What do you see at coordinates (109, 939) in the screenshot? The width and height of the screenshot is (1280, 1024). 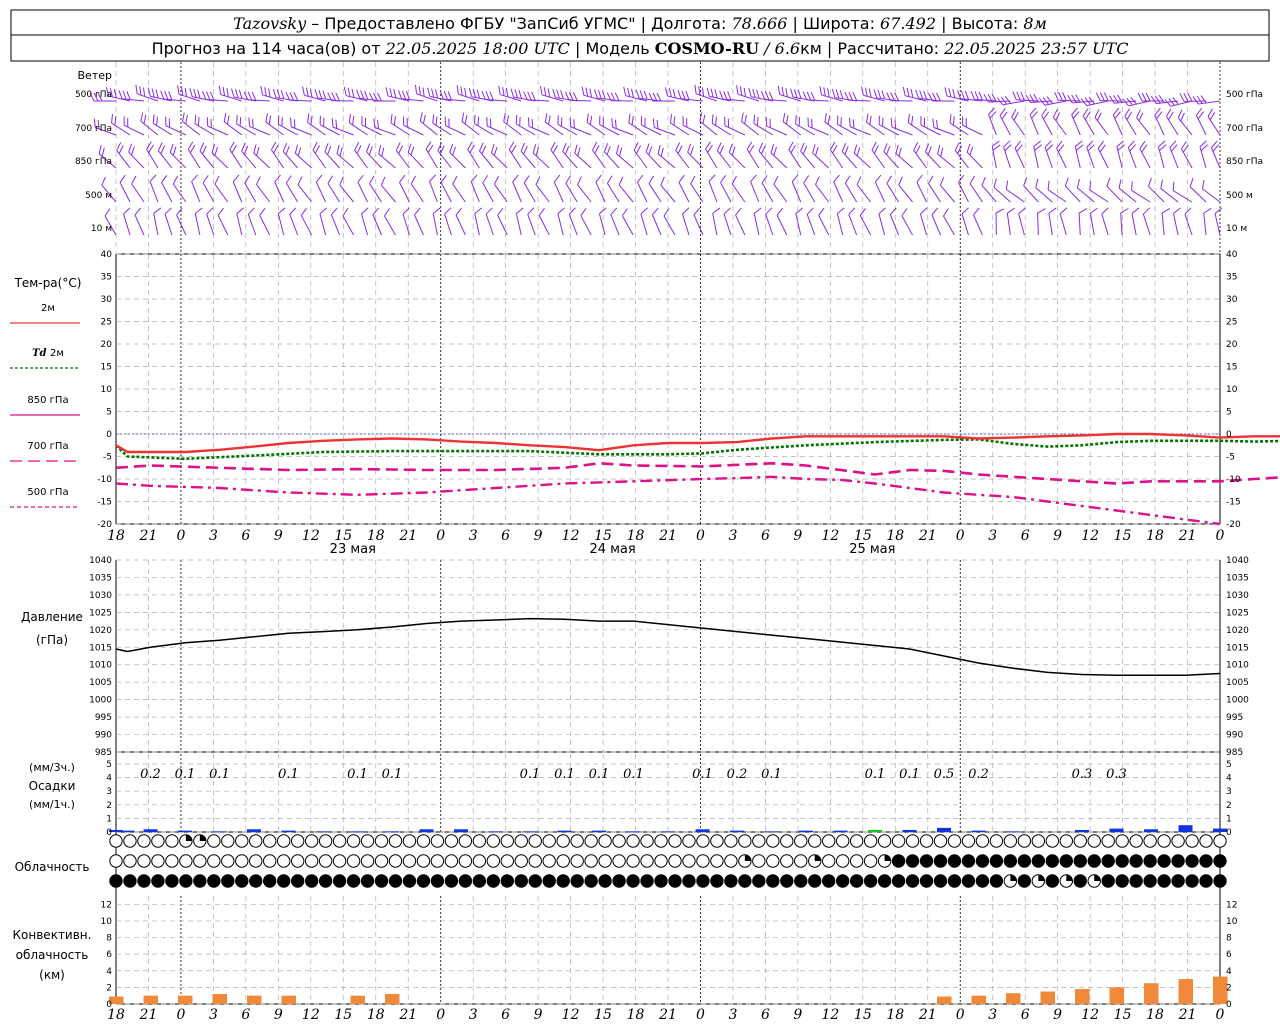 I see `conv-tick-left: 8` at bounding box center [109, 939].